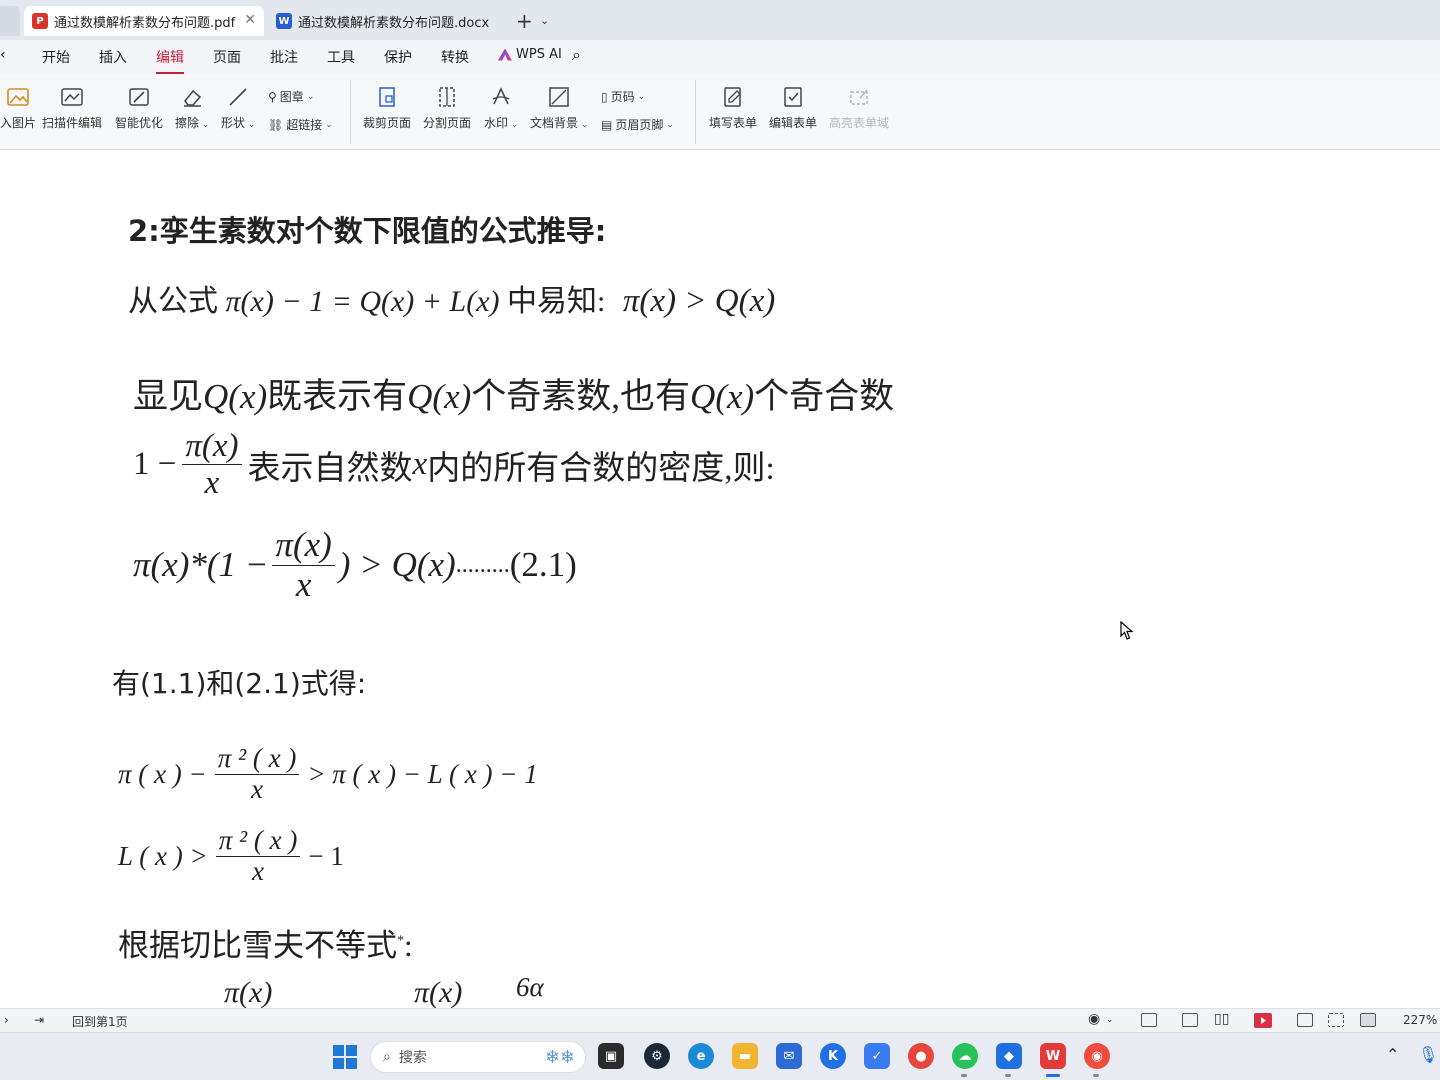 Image resolution: width=1440 pixels, height=1080 pixels. What do you see at coordinates (265, 942) in the screenshot?
I see `chebyshev-line: 根据切比雪夫不等式*:` at bounding box center [265, 942].